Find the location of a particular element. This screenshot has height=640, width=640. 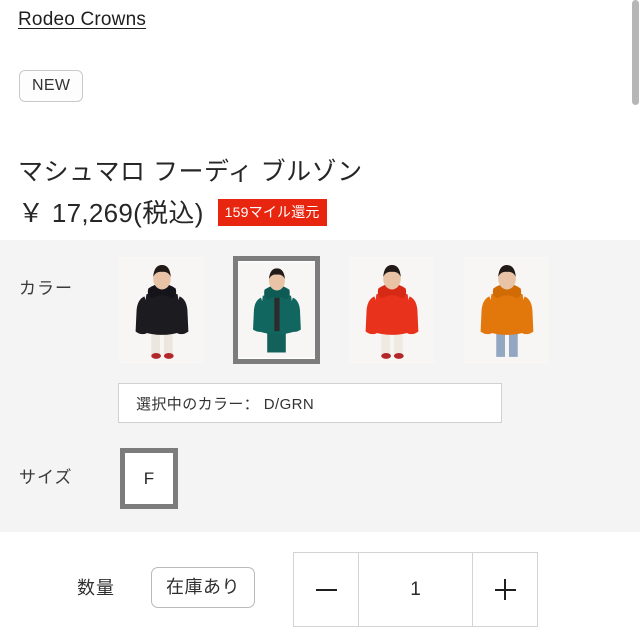

model-photo-red is located at coordinates (391, 310).